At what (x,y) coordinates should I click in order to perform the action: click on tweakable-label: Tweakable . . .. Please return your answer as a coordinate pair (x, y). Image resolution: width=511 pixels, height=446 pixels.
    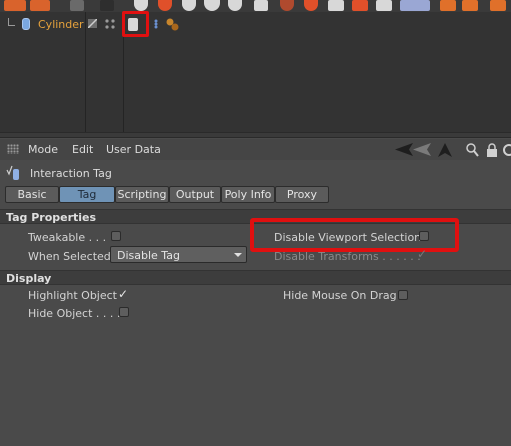
    Looking at the image, I should click on (67, 237).